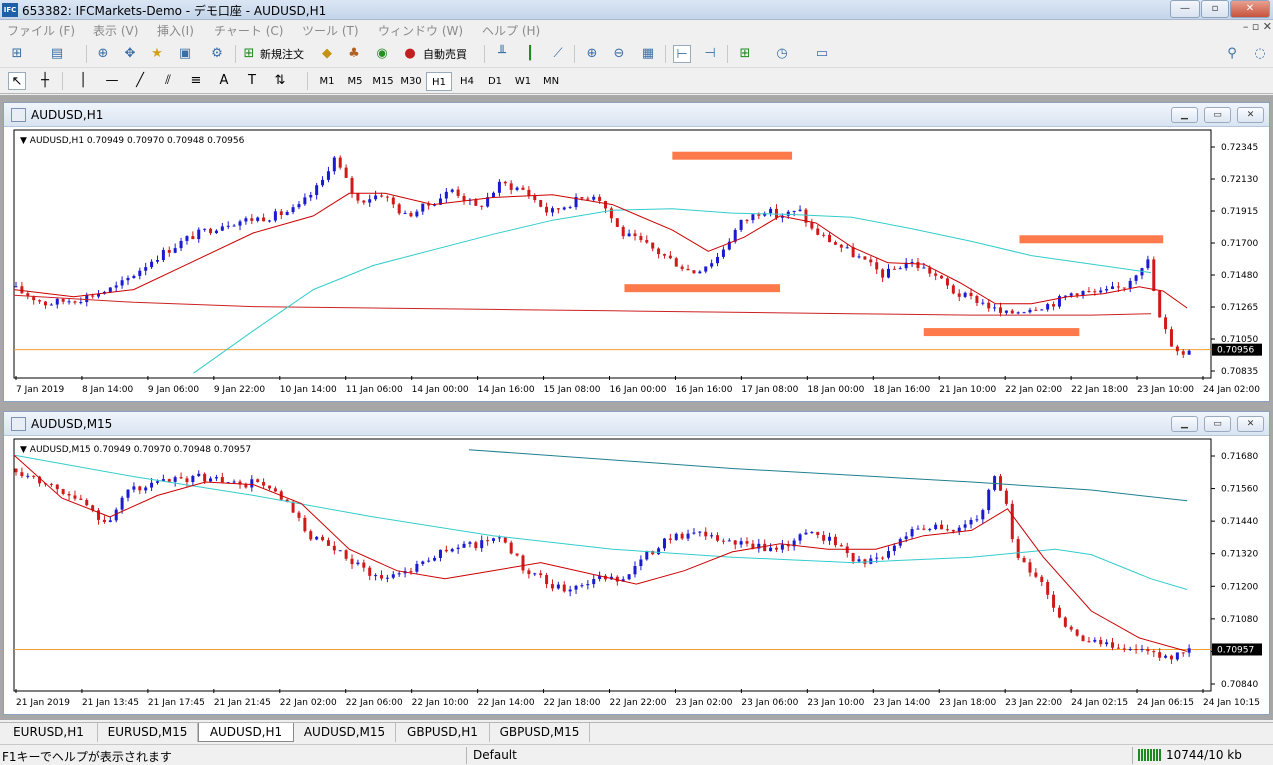 This screenshot has width=1273, height=765. What do you see at coordinates (196, 81) in the screenshot?
I see `fibonacci-icon: ≡` at bounding box center [196, 81].